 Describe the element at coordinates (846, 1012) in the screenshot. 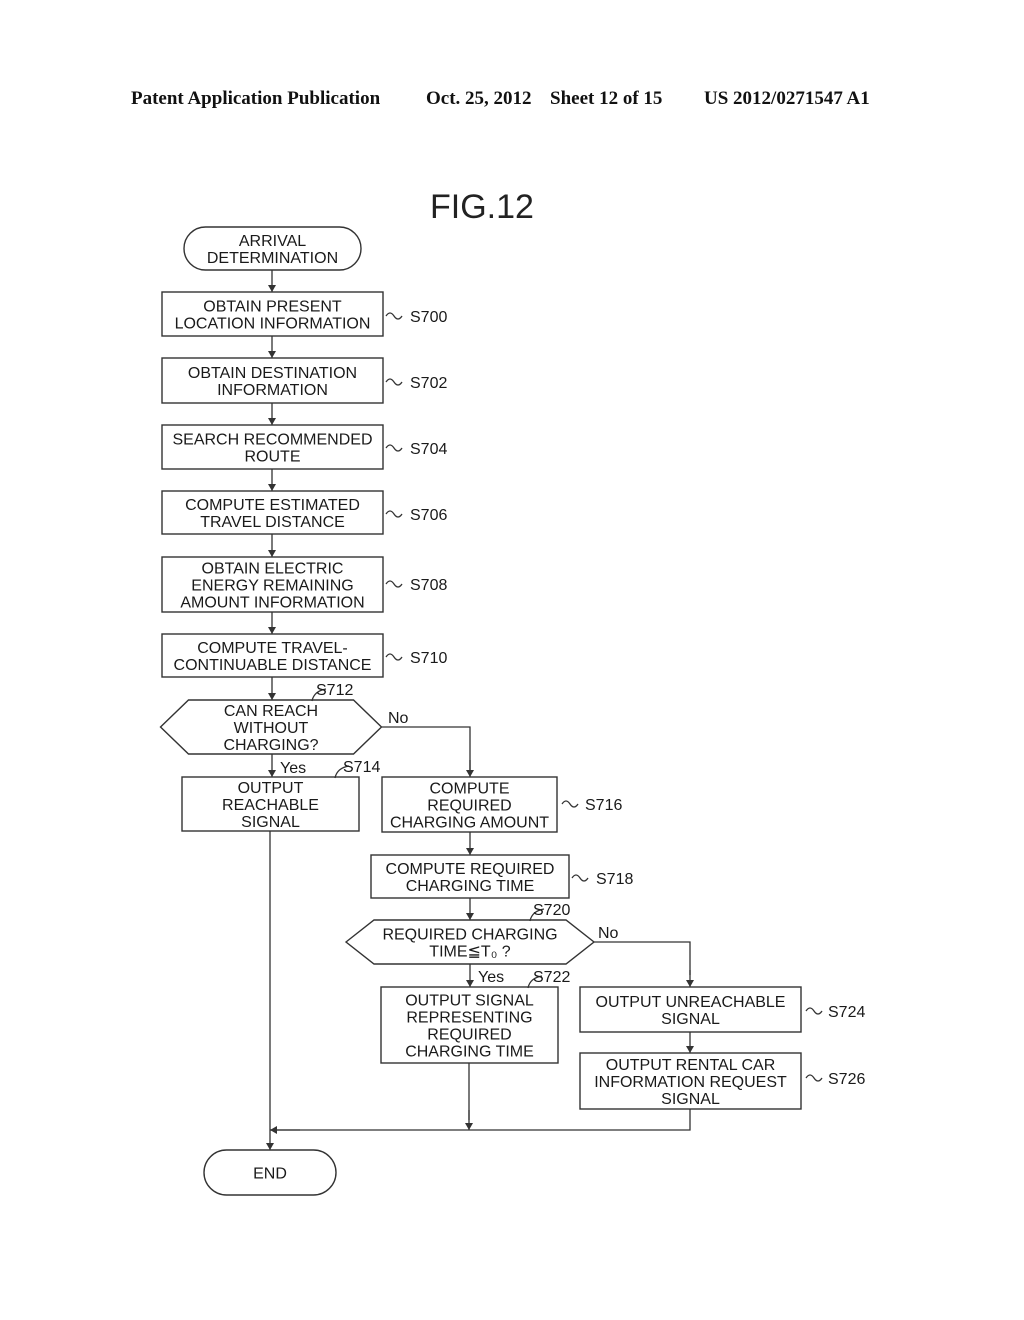

I see `step-label-s724: S724` at that location.